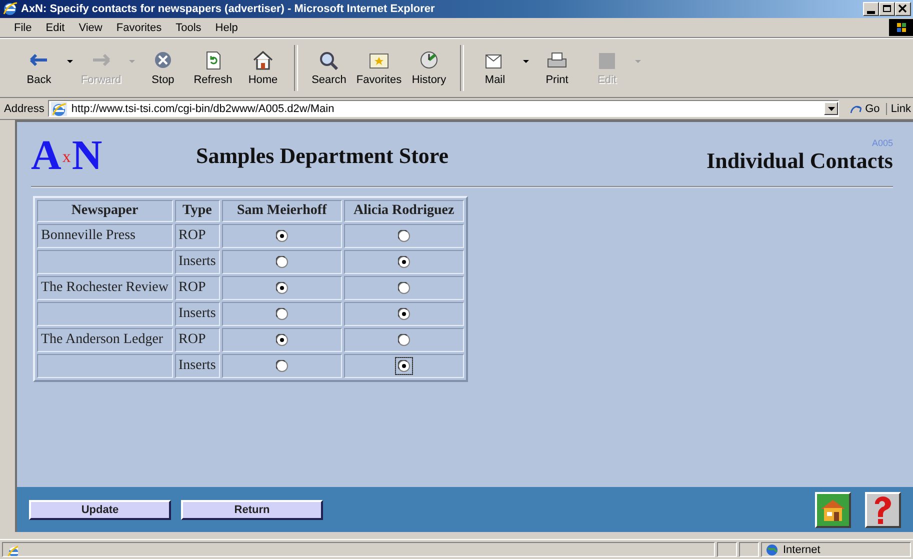 The height and width of the screenshot is (559, 913). Describe the element at coordinates (213, 68) in the screenshot. I see `refresh-button: Refresh` at that location.